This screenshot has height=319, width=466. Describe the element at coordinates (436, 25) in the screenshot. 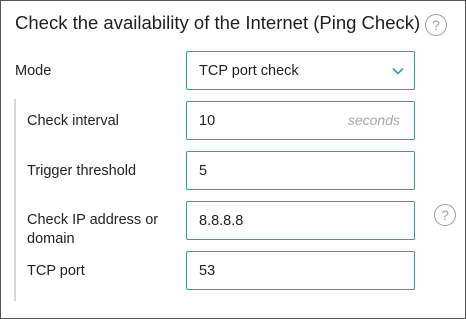

I see `help-icon: ?` at that location.